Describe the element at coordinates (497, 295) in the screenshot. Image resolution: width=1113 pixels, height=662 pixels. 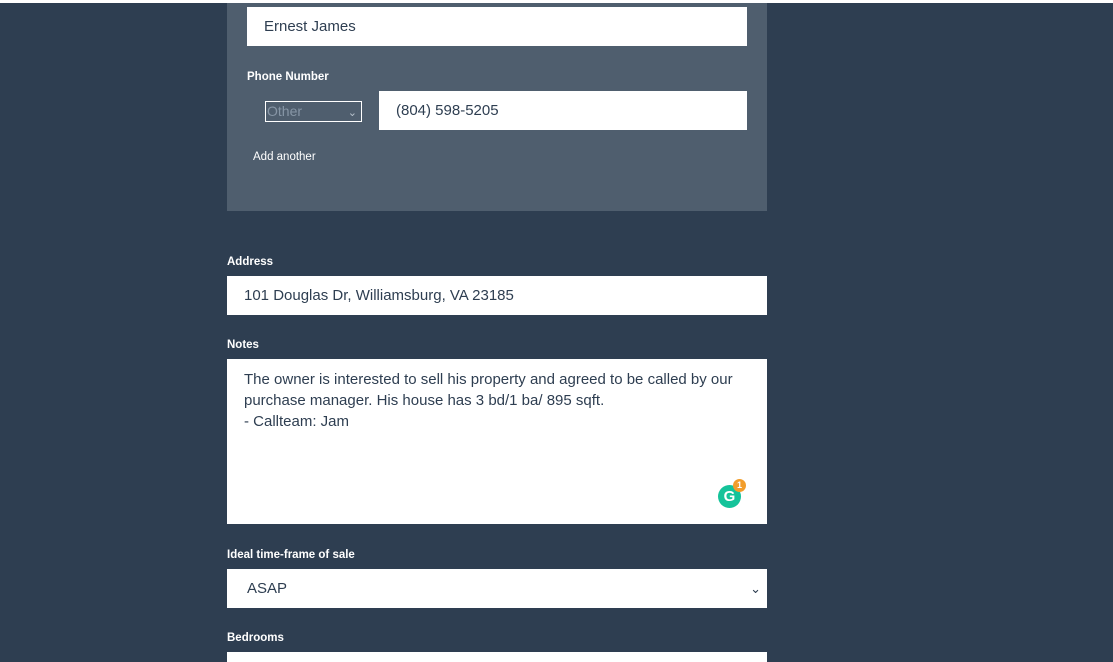
I see `address-input: 101 Douglas Dr, Williamsburg, VA 23185` at that location.